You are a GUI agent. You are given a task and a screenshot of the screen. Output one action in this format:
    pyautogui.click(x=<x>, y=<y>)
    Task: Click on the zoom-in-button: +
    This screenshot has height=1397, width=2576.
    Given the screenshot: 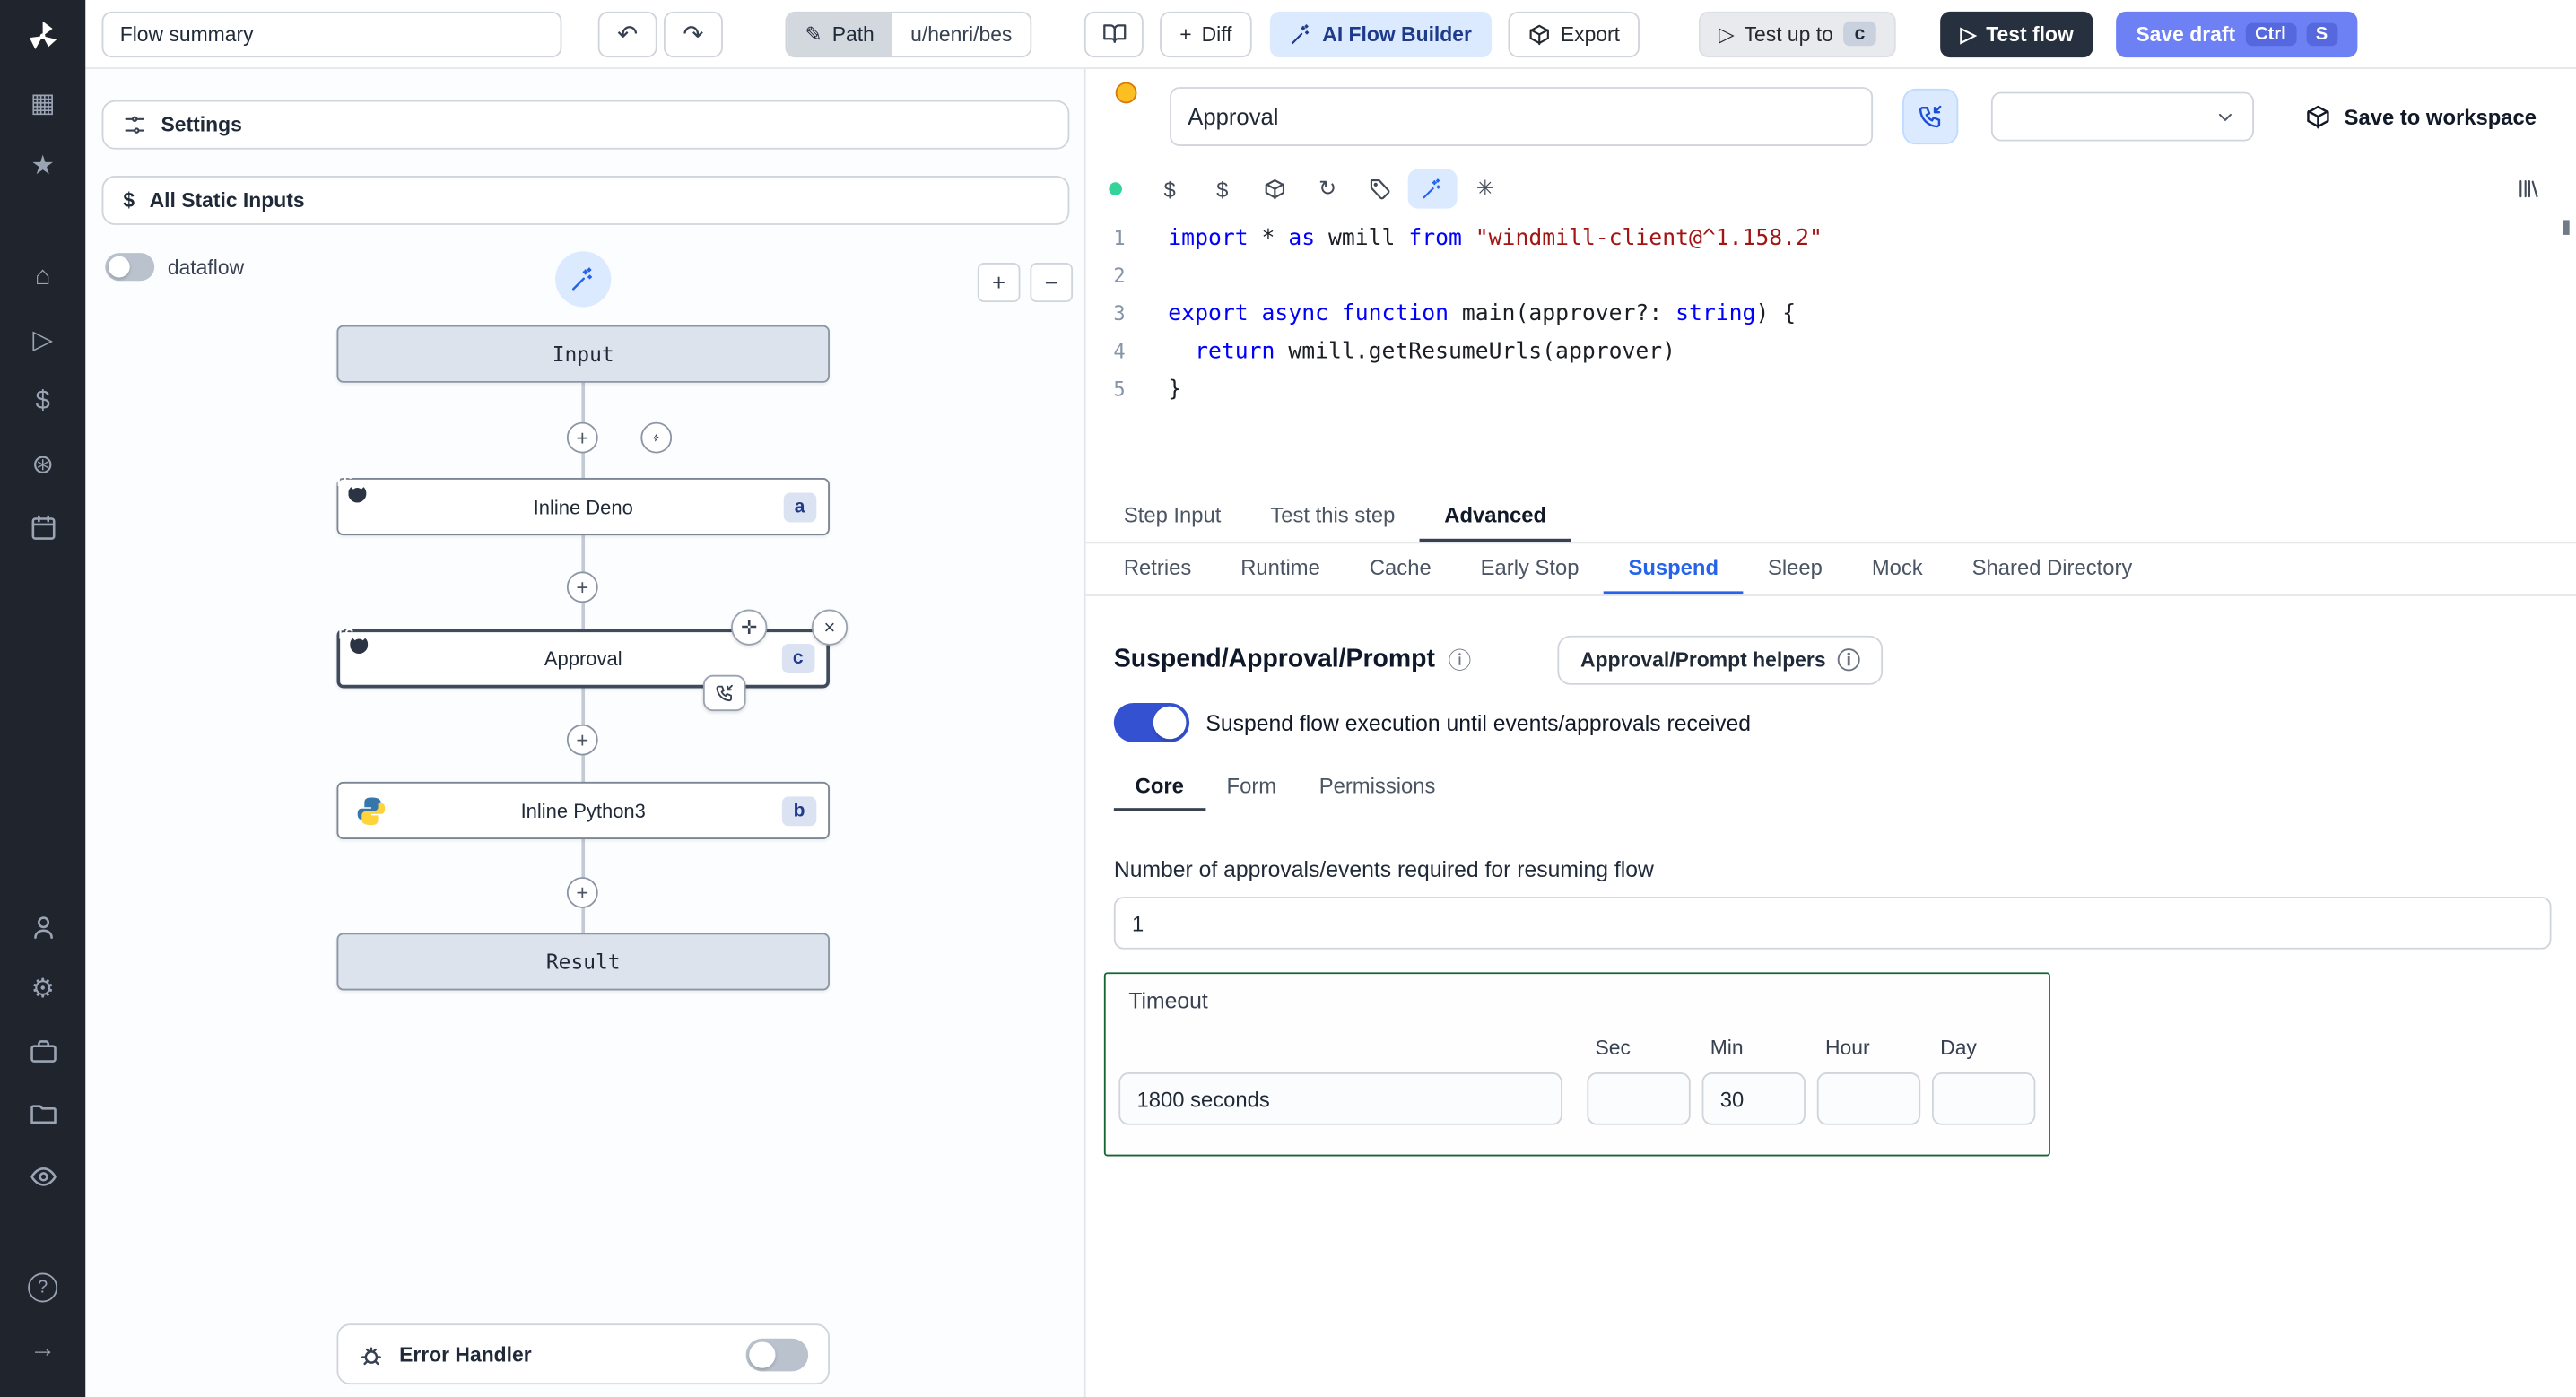 What is the action you would take?
    pyautogui.click(x=999, y=283)
    